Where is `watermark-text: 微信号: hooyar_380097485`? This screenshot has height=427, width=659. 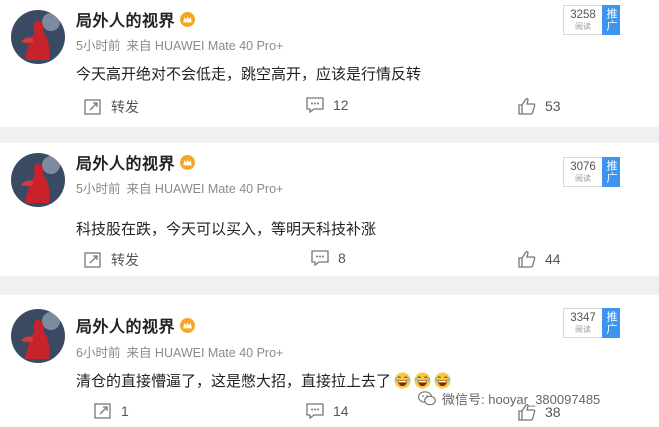
watermark-text: 微信号: hooyar_380097485 is located at coordinates (521, 399).